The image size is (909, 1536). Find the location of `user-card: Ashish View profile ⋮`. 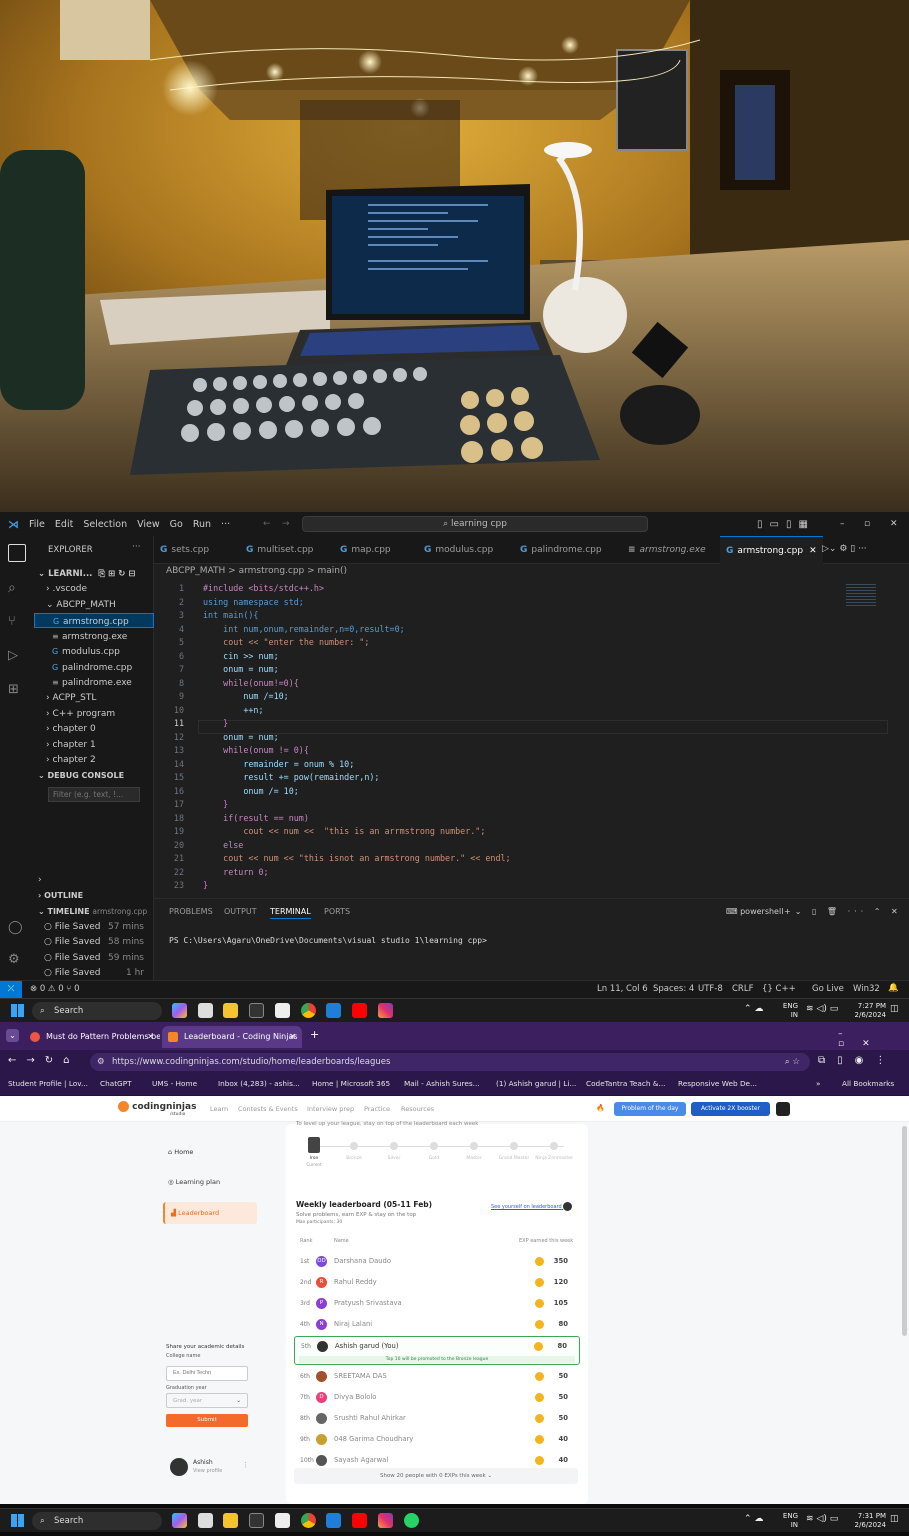

user-card: Ashish View profile ⋮ is located at coordinates (210, 1468).